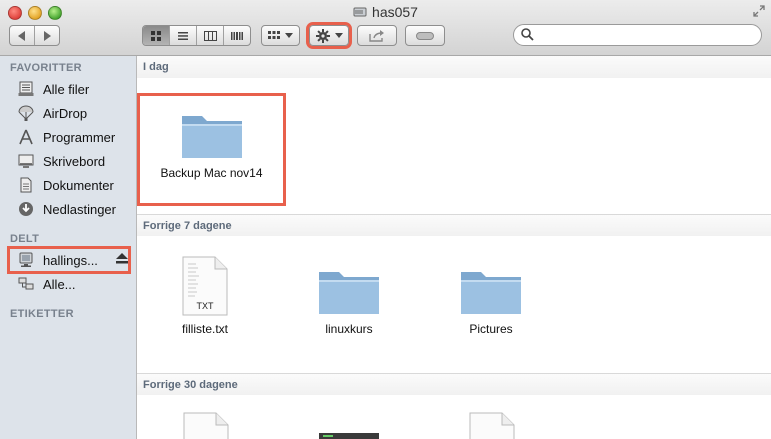 The image size is (771, 439). What do you see at coordinates (122, 260) in the screenshot?
I see `eject-icon` at bounding box center [122, 260].